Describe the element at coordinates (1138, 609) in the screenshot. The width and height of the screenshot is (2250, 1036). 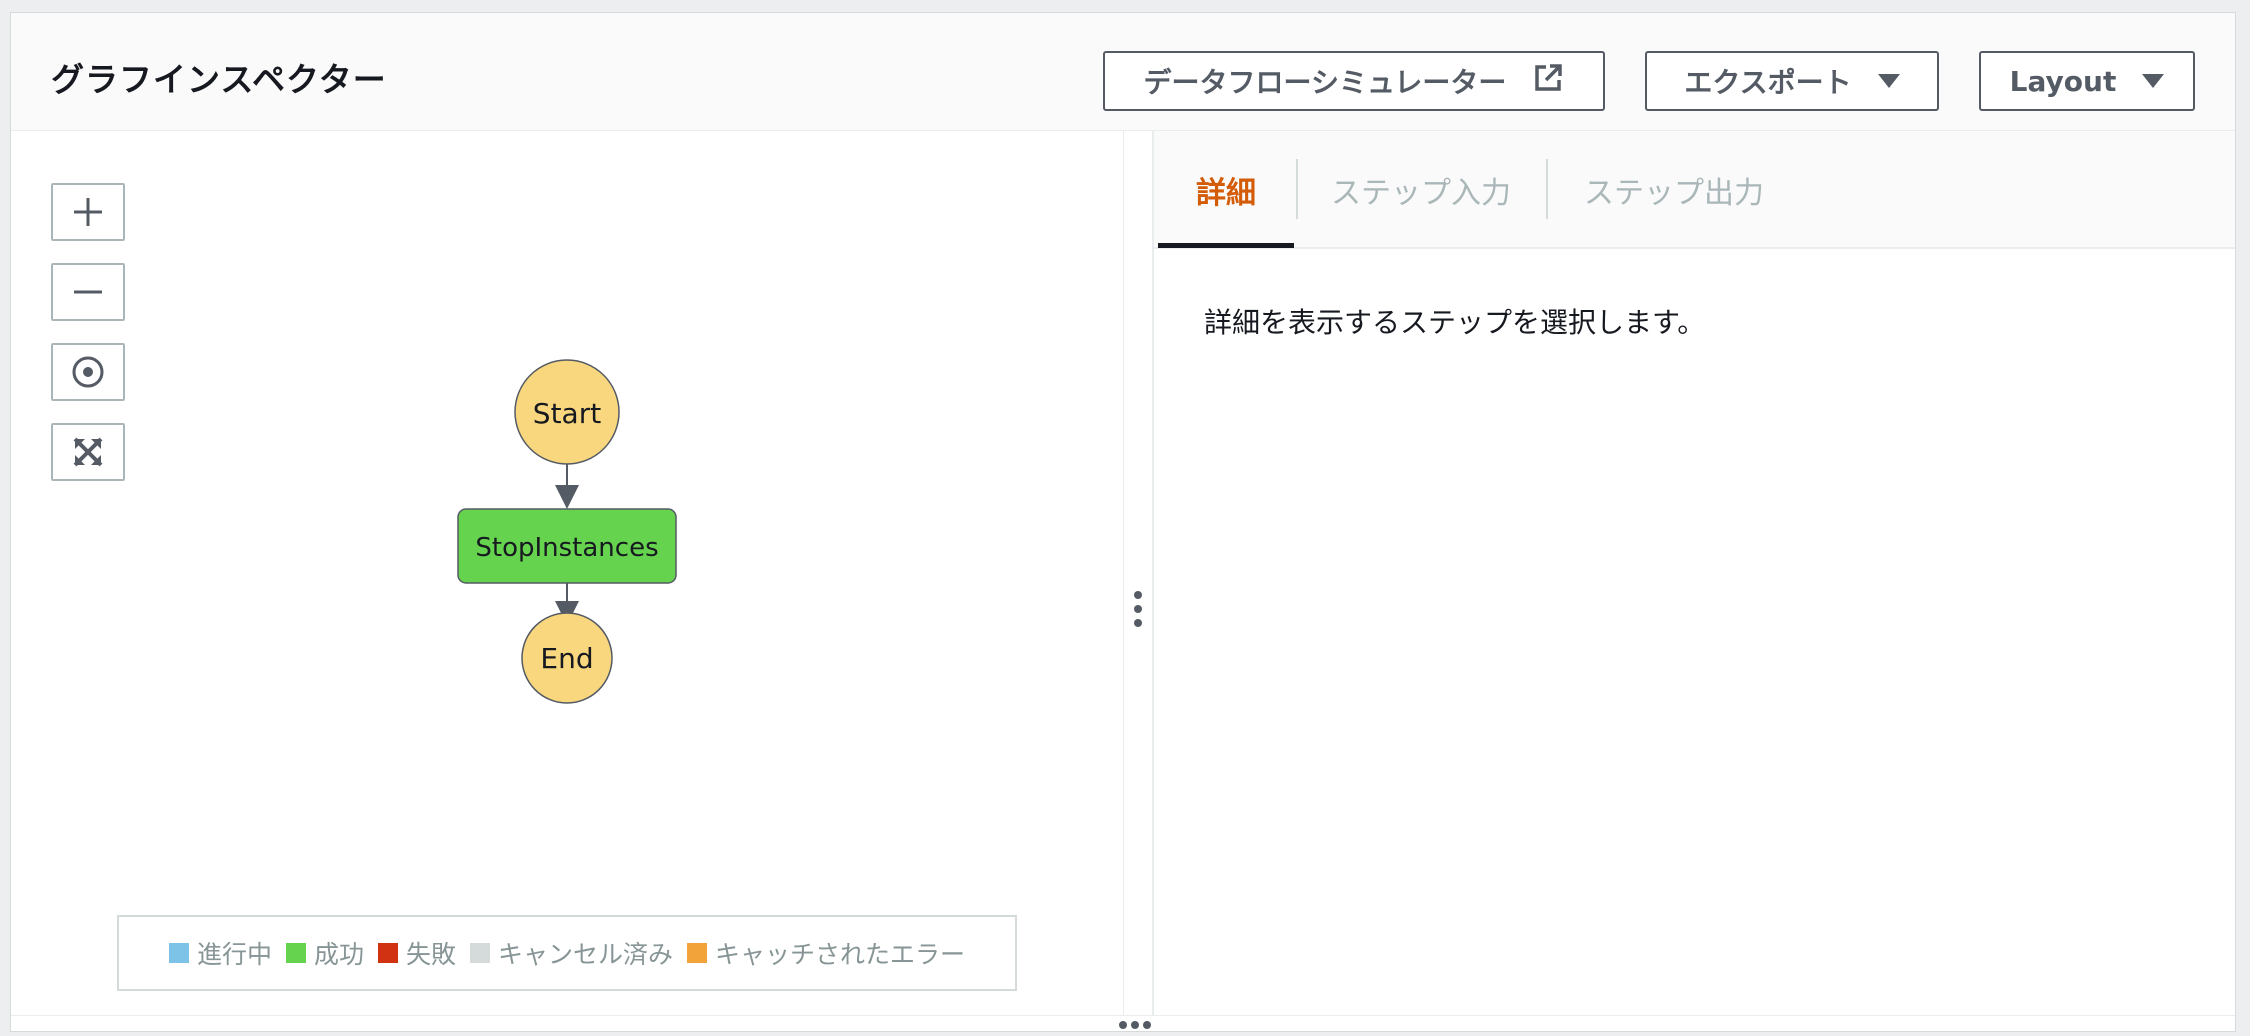
I see `vertical-dots-icon` at that location.